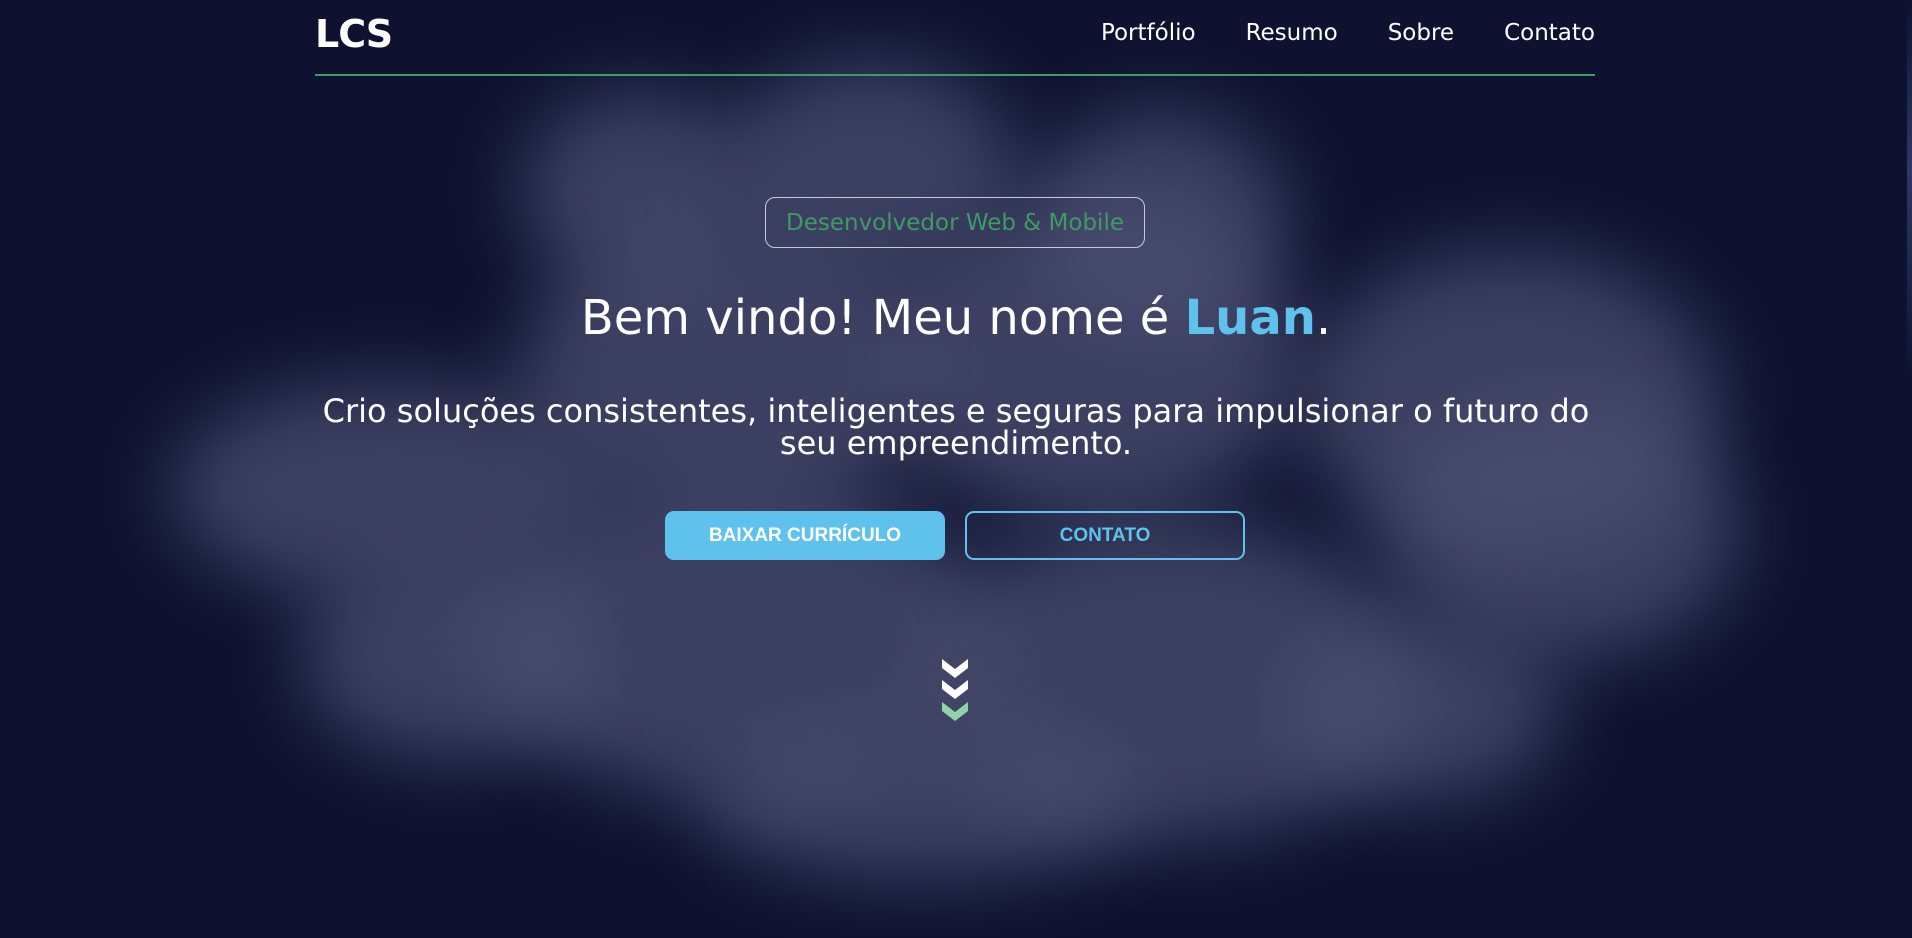 This screenshot has height=938, width=1912. What do you see at coordinates (1323, 318) in the screenshot?
I see `headline-period: .` at bounding box center [1323, 318].